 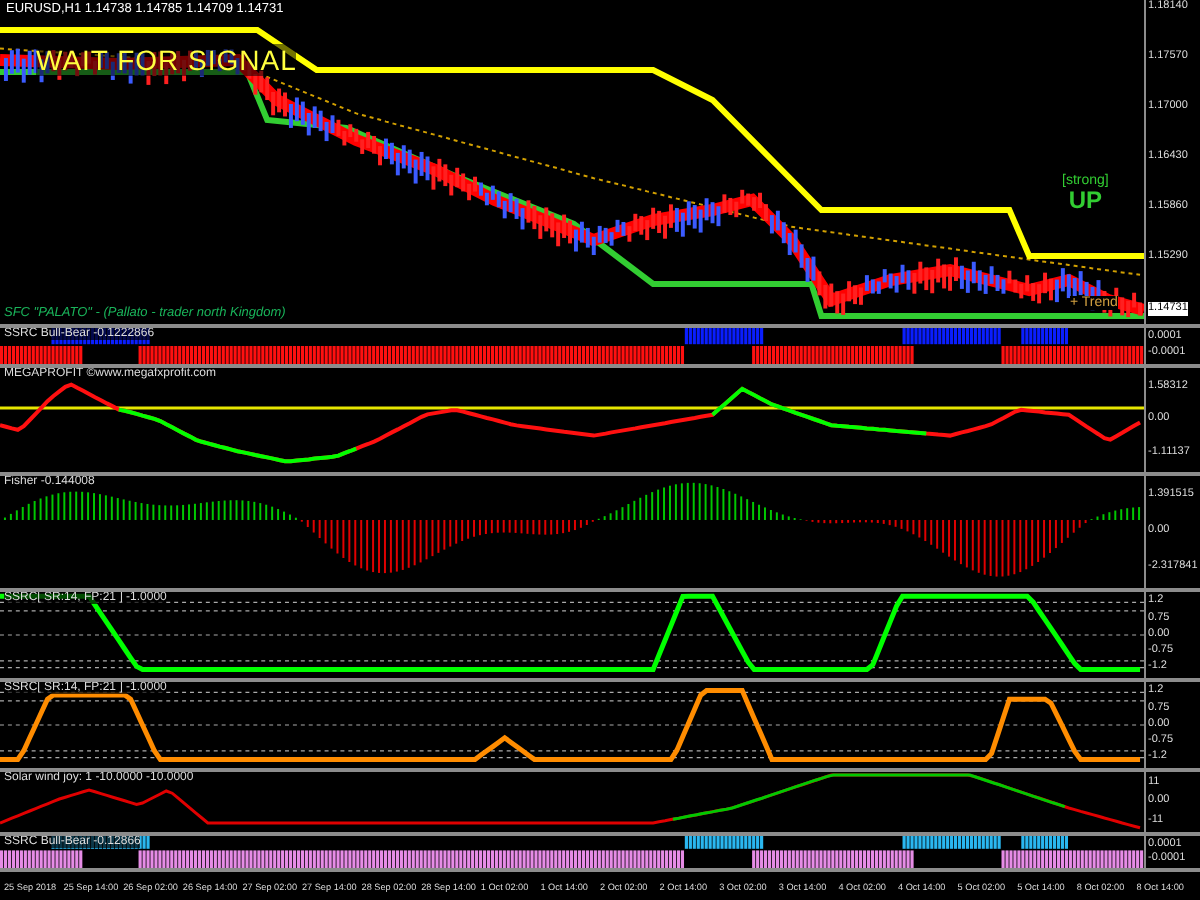 What do you see at coordinates (1085, 200) in the screenshot?
I see `direction-label: UP` at bounding box center [1085, 200].